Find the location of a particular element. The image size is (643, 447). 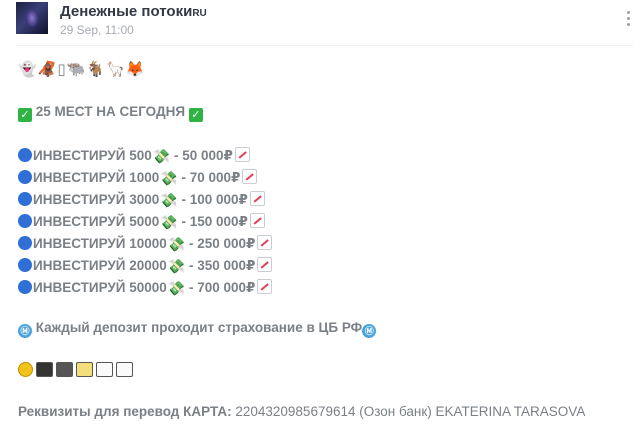

invest-line: ИНВЕСТИРУЙ 500💸 - 50 000₽ is located at coordinates (134, 156).